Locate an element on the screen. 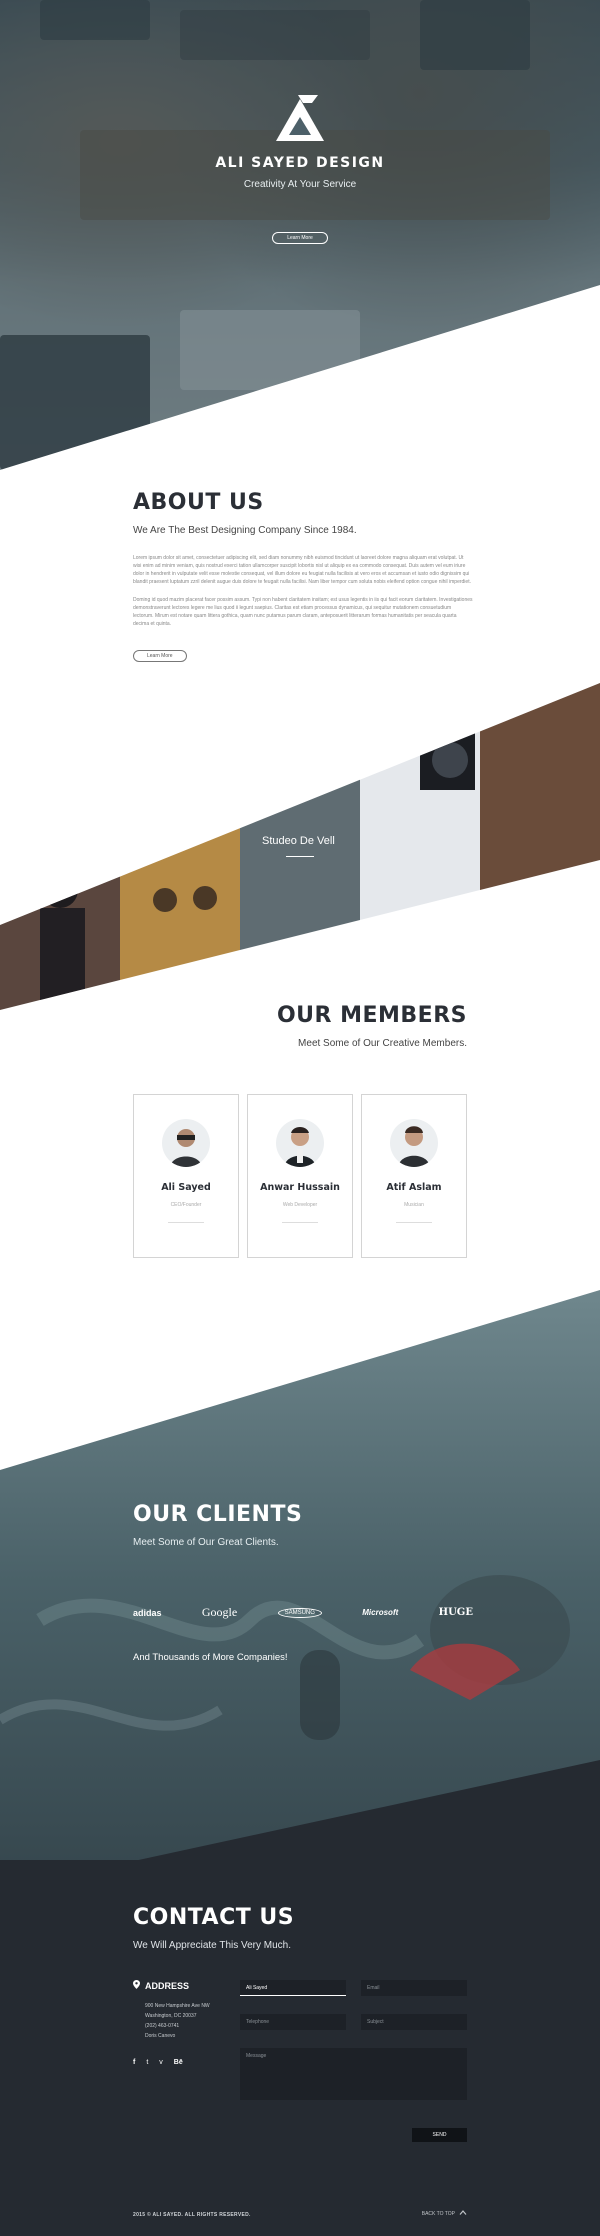 This screenshot has width=600, height=2236. member-role: Musician is located at coordinates (414, 1205).